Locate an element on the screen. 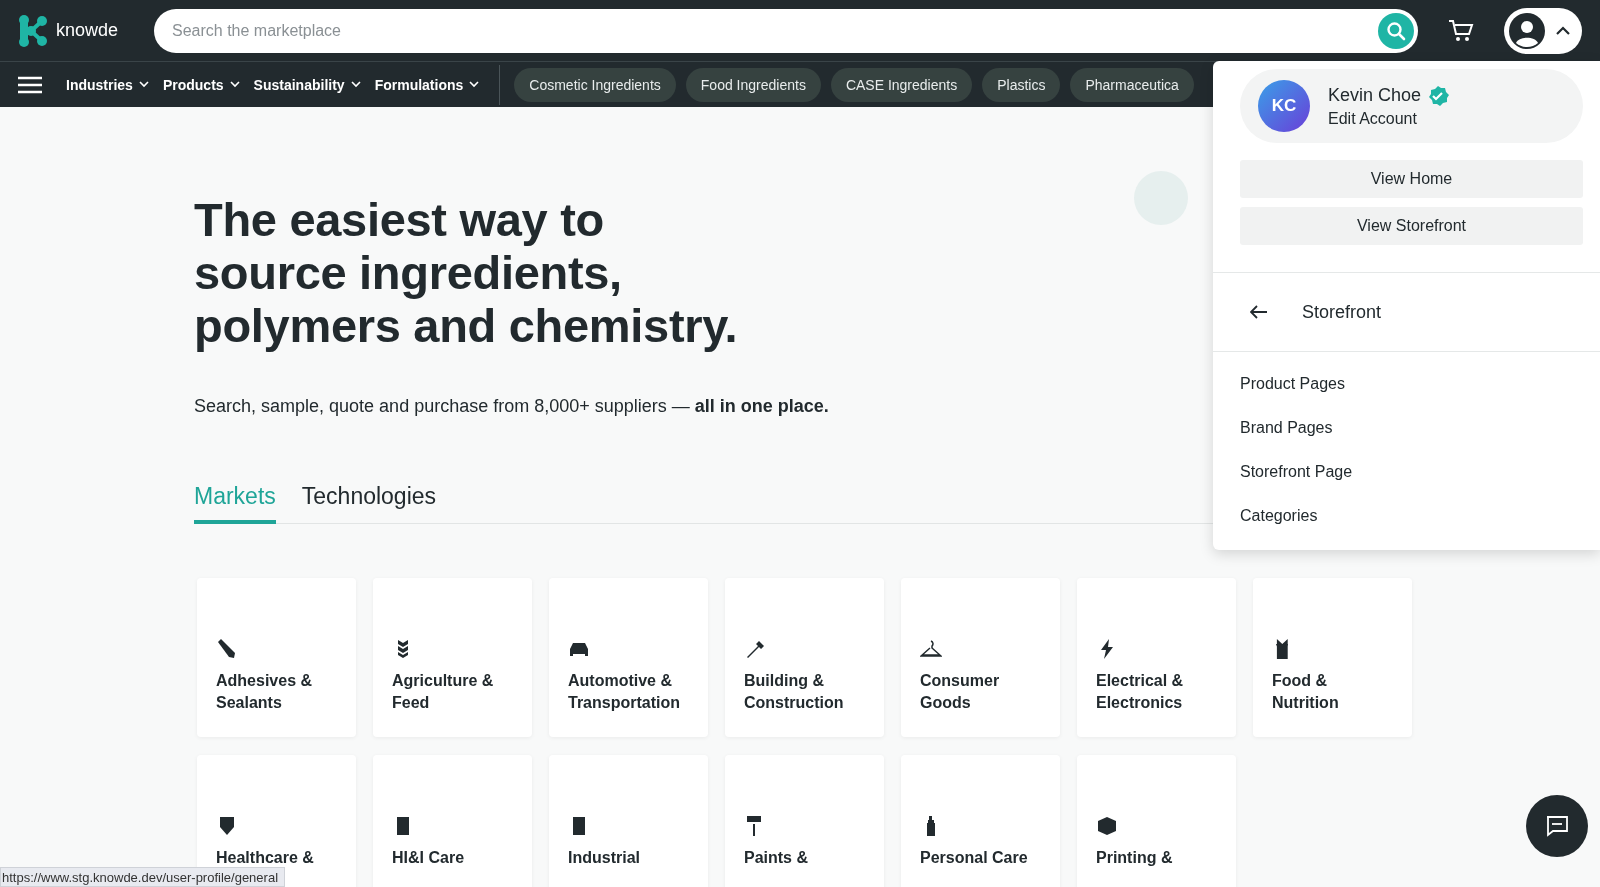 This screenshot has height=887, width=1600. profile-card: KC Kevin Choe Edit Account is located at coordinates (1411, 106).